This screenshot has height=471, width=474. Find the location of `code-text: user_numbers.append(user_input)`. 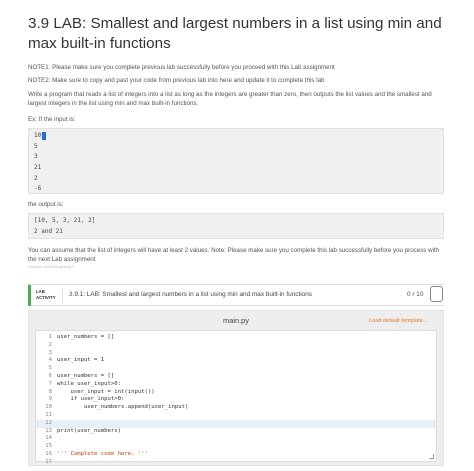

code-text: user_numbers.append(user_input) is located at coordinates (123, 407).